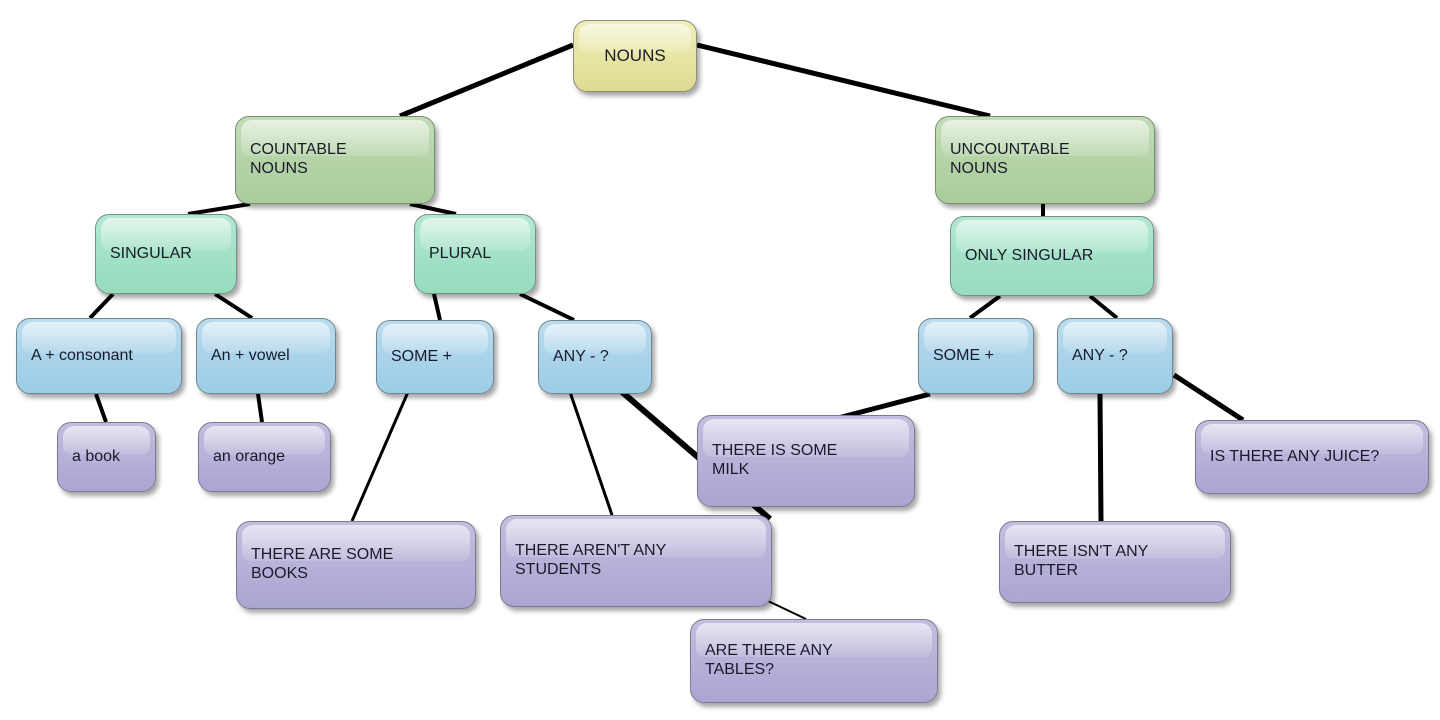 The image size is (1440, 720). Describe the element at coordinates (250, 355) in the screenshot. I see `node-label-an-vowel: An + vowel` at that location.